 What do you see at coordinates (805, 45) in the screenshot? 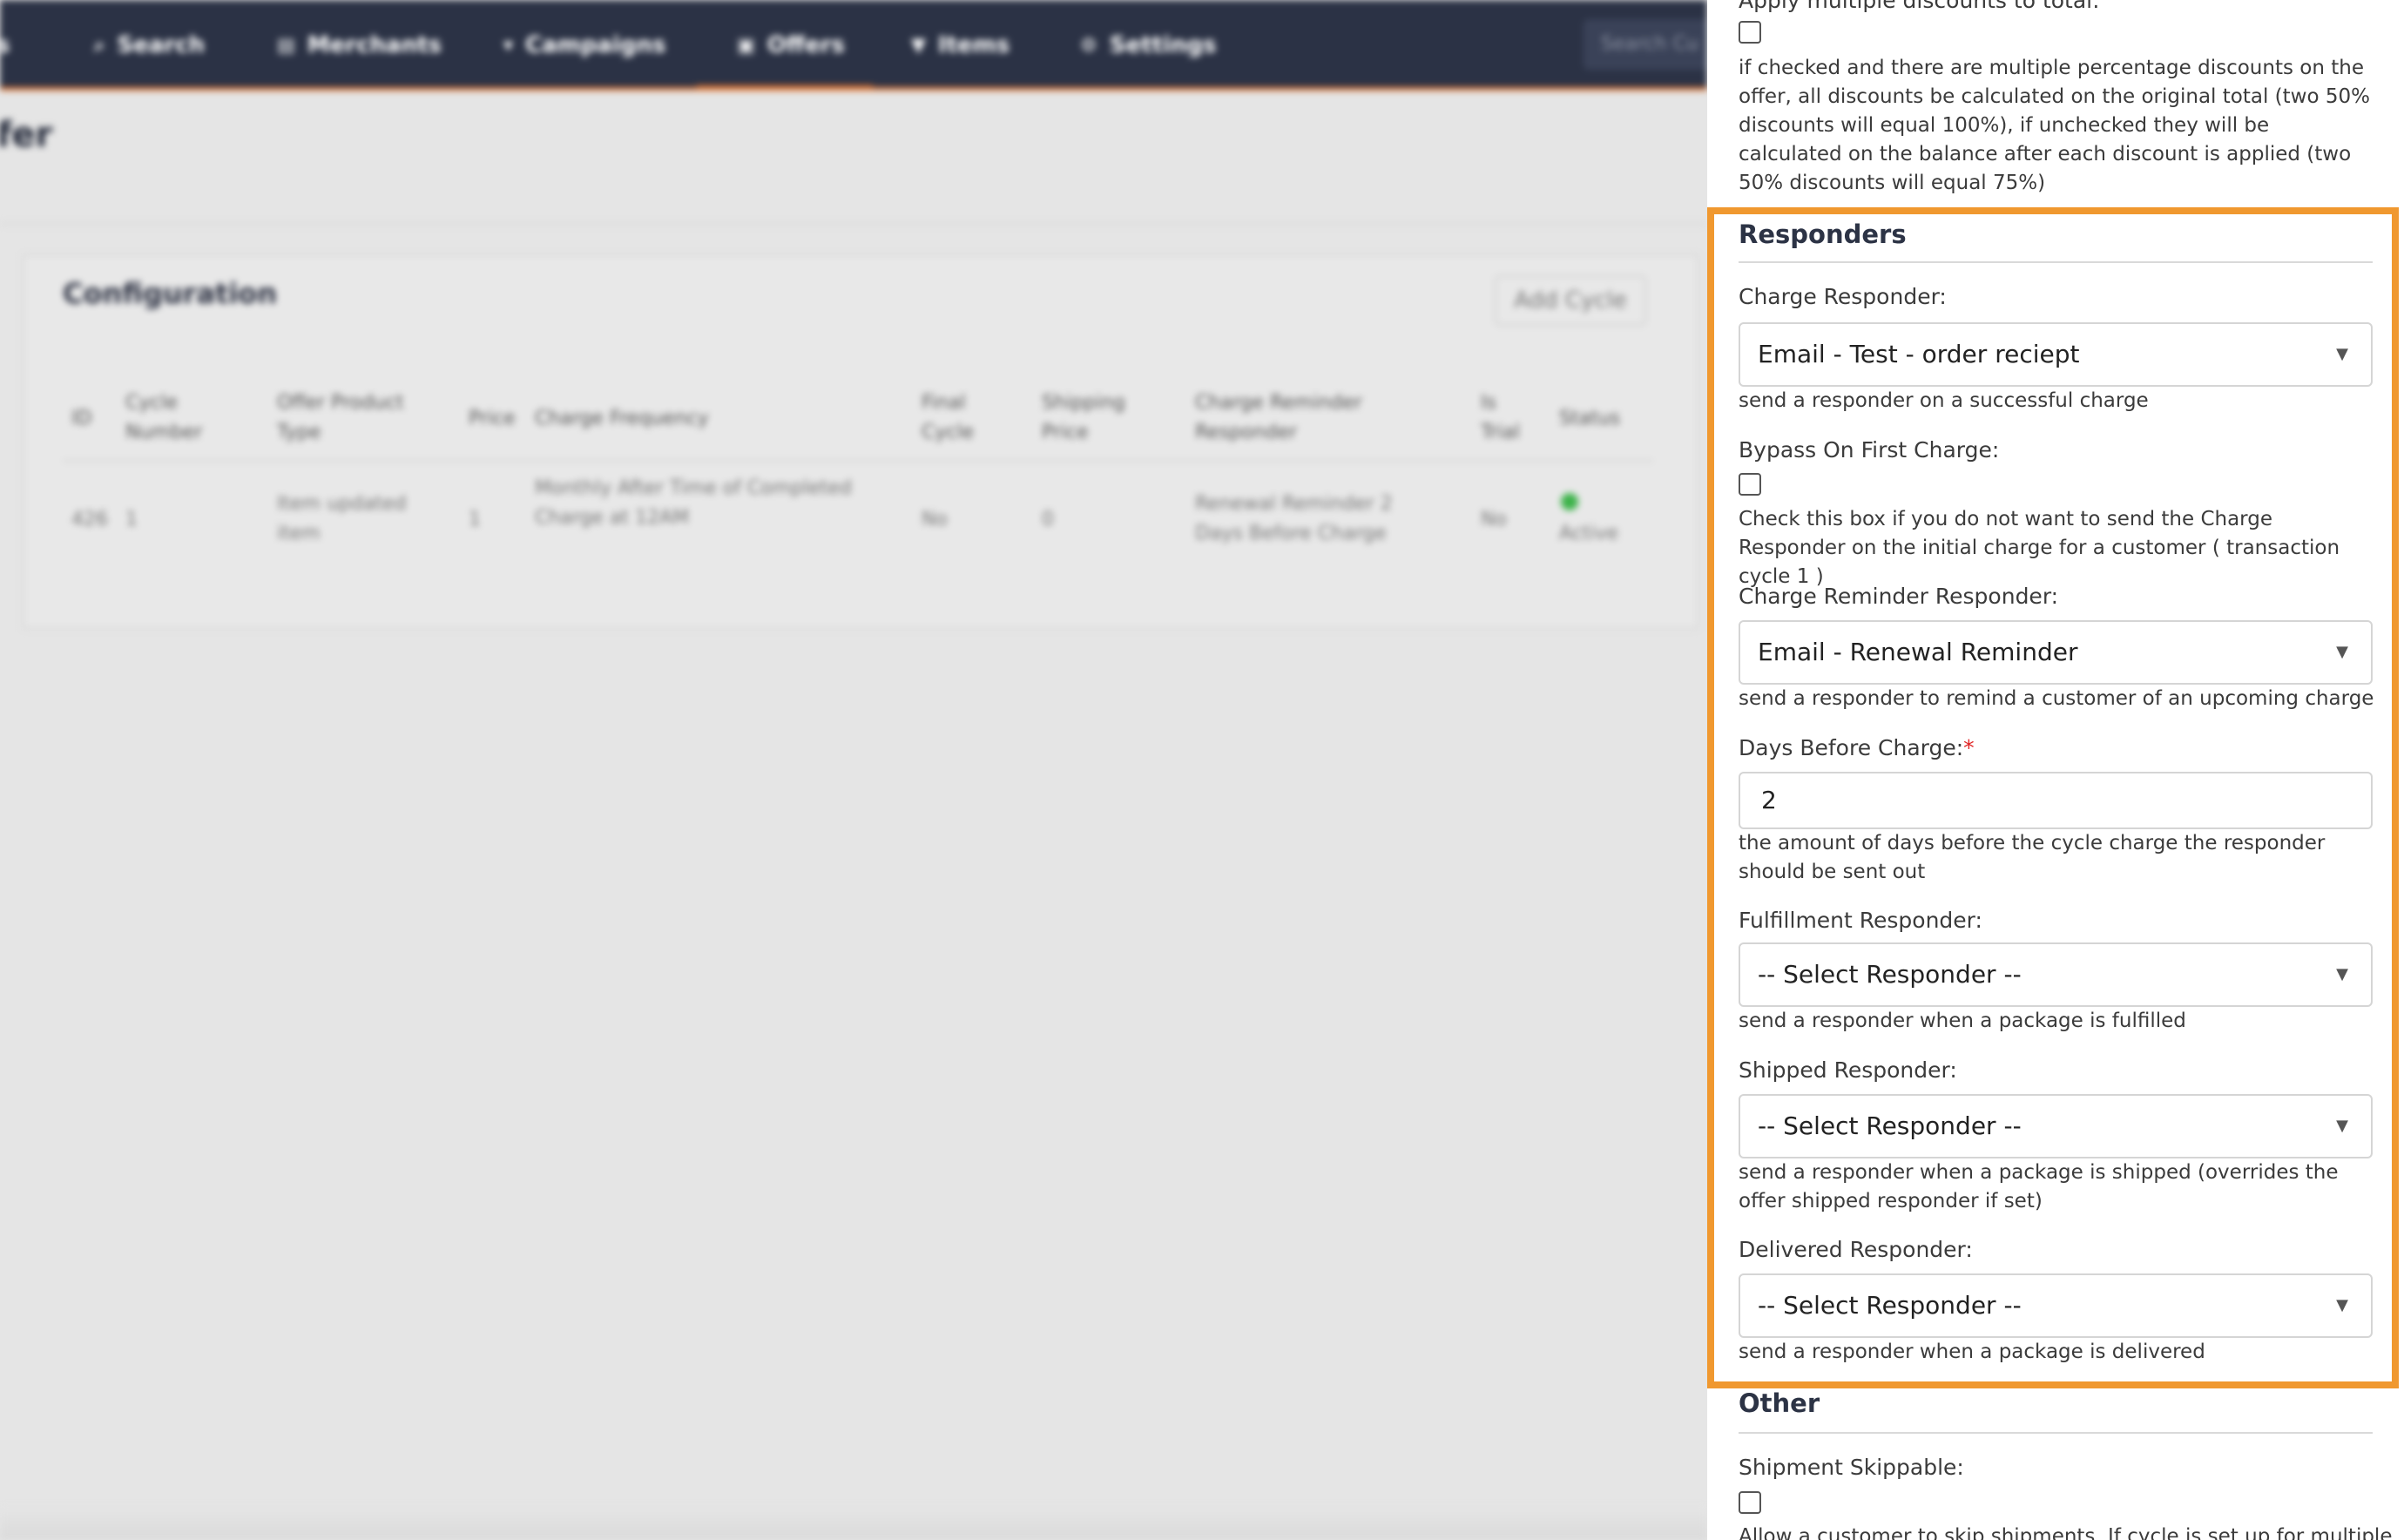
I see `nav-label: Offers` at bounding box center [805, 45].